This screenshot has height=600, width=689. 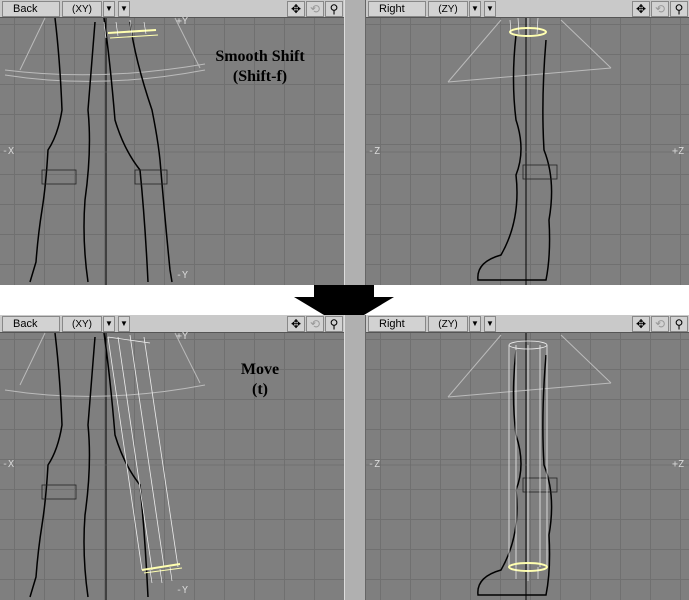 I want to click on annotation-title: Move, so click(x=260, y=369).